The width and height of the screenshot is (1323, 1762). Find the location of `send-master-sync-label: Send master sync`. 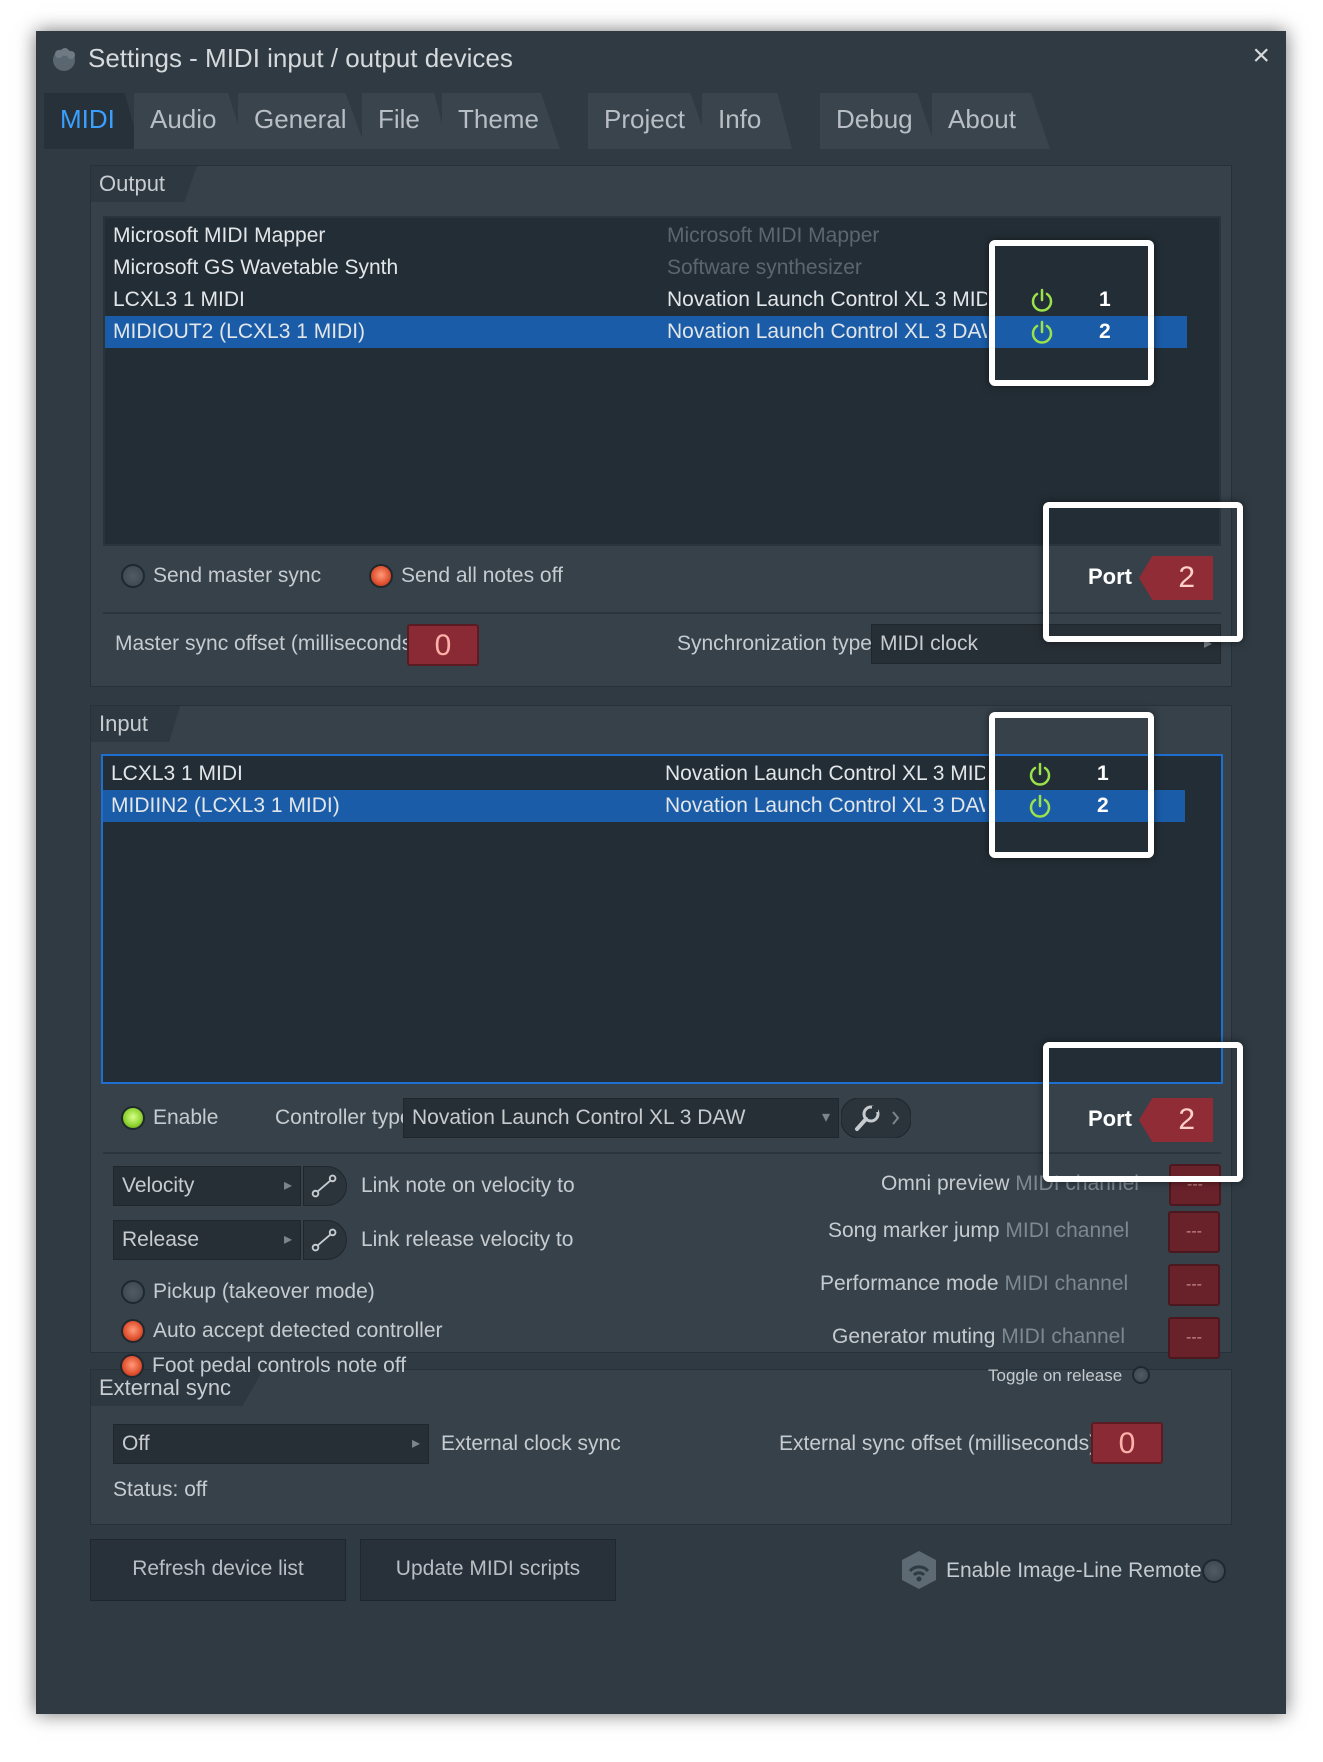

send-master-sync-label: Send master sync is located at coordinates (237, 575).